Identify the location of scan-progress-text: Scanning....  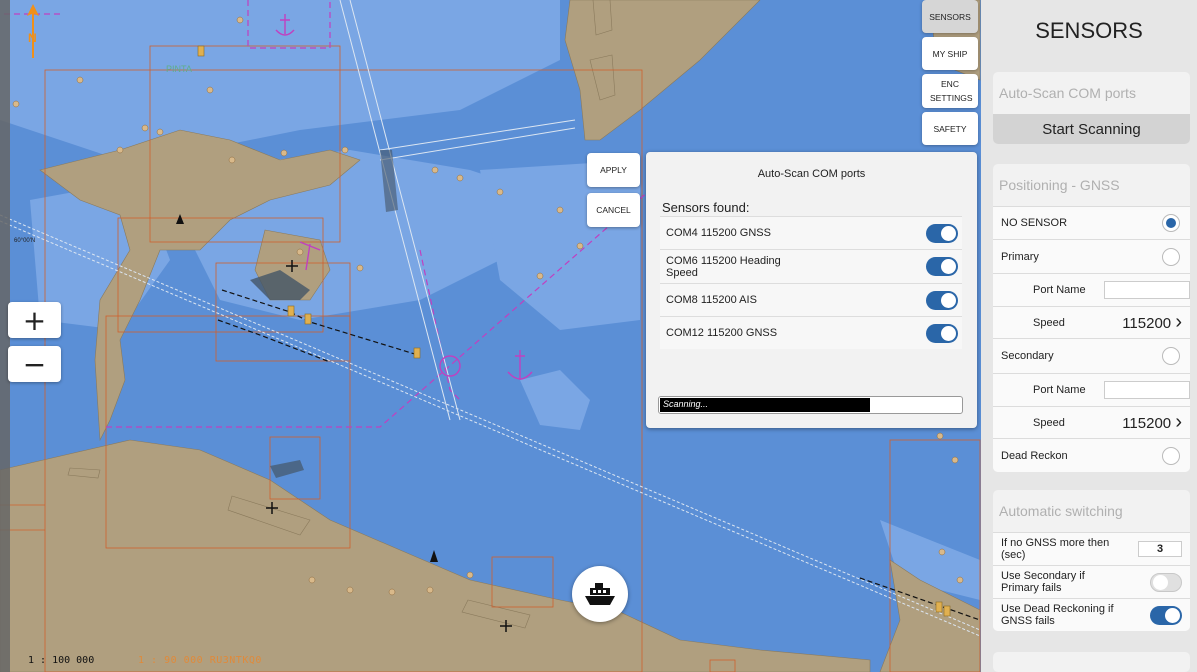
(686, 404).